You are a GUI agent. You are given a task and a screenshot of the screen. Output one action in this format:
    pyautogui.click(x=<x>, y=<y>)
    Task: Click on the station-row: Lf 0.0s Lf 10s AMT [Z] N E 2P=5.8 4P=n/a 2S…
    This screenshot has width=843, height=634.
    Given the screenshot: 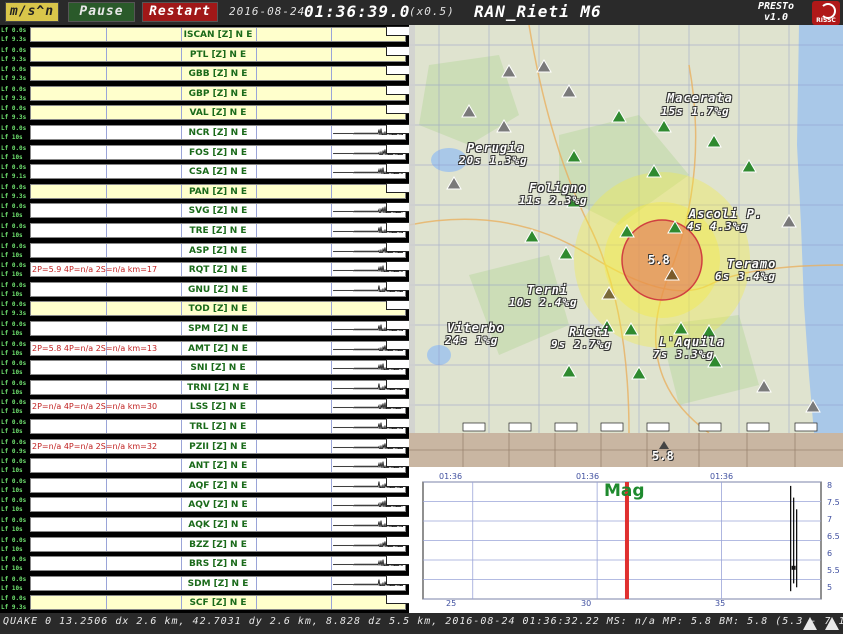 What is the action you would take?
    pyautogui.click(x=205, y=349)
    